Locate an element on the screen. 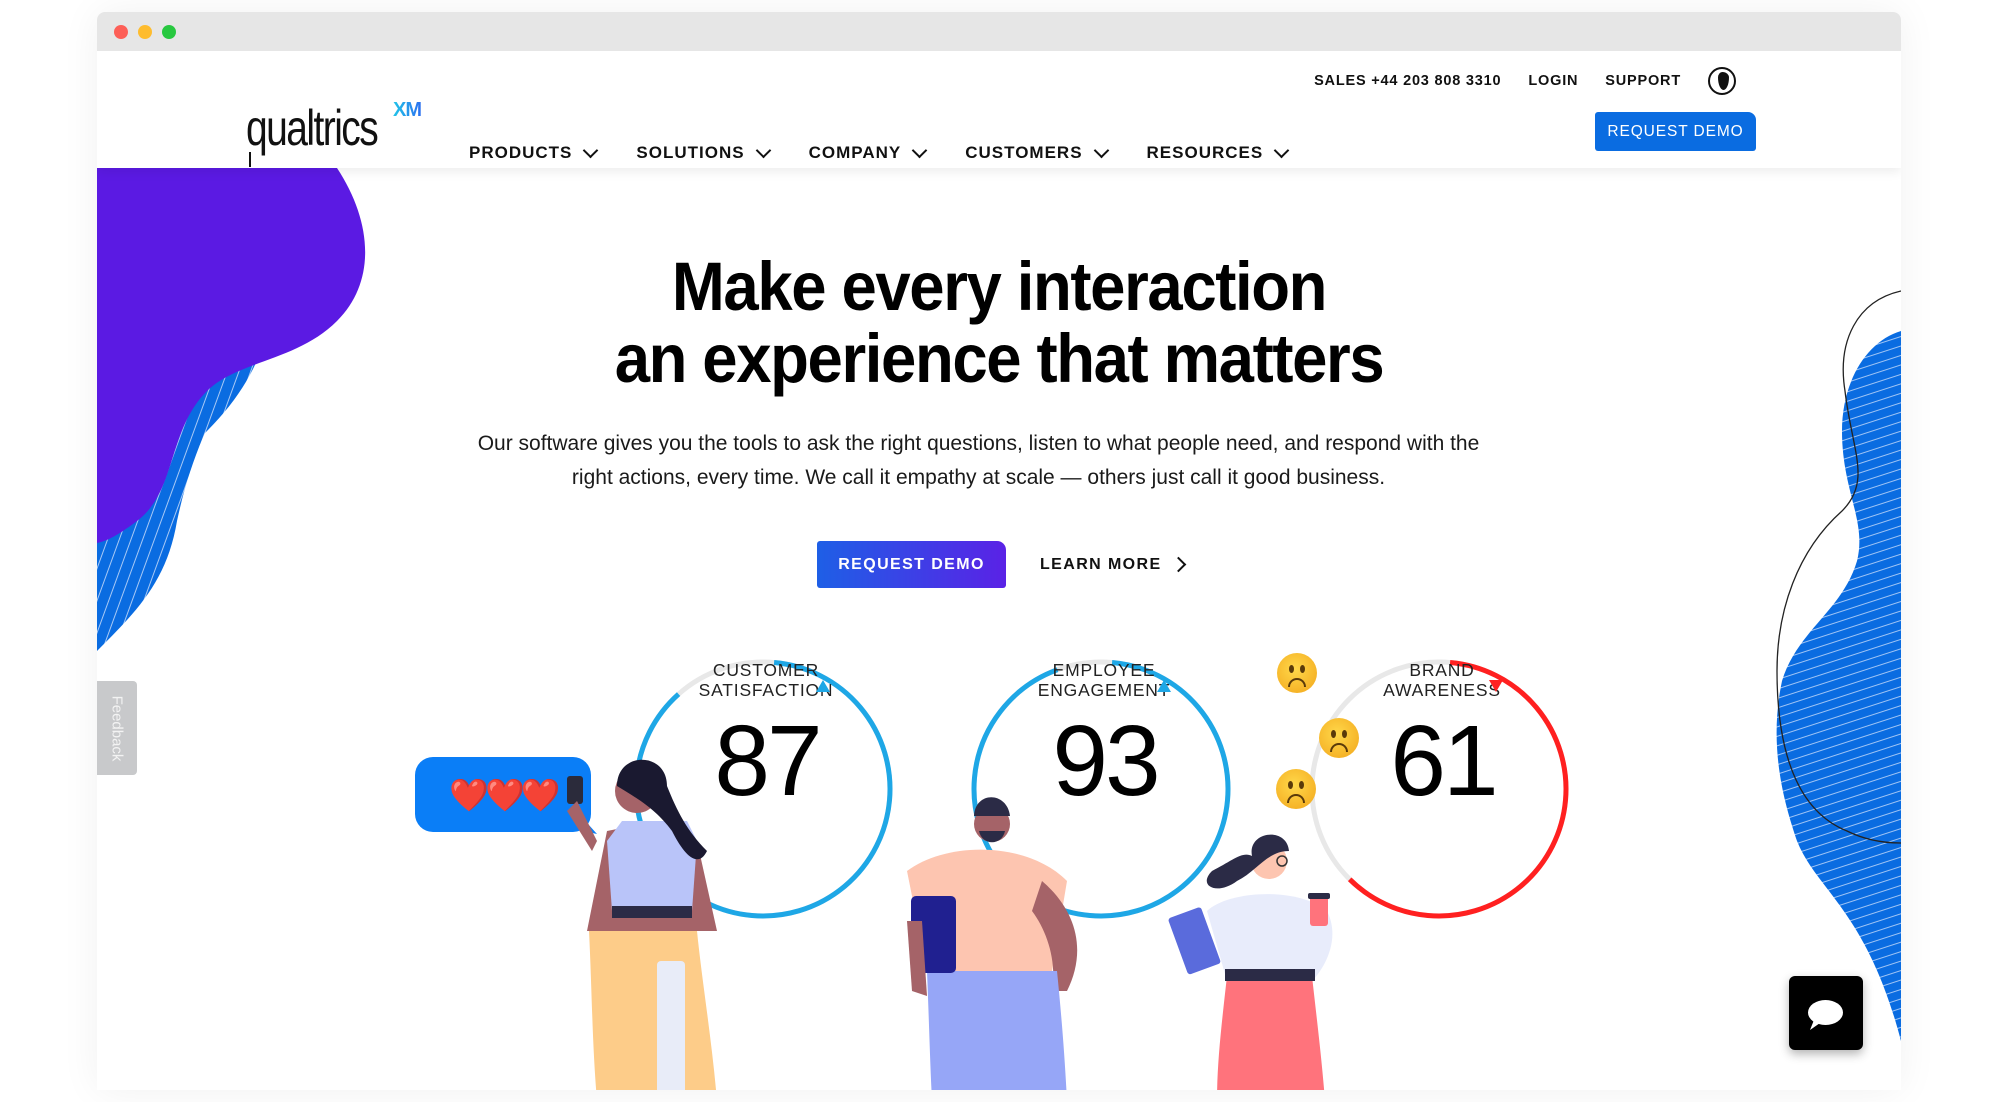 The width and height of the screenshot is (1999, 1102). globe-icon is located at coordinates (1722, 81).